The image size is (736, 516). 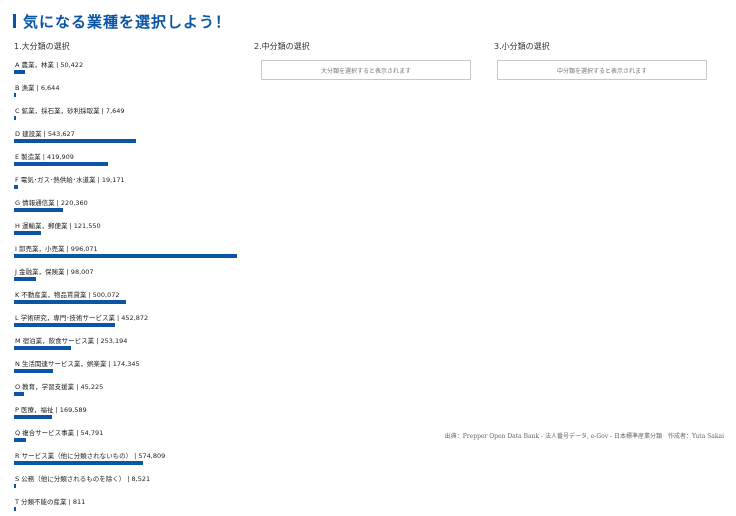 I want to click on industry-item: I 卸売業，小売業 | 996,071, so click(x=129, y=251).